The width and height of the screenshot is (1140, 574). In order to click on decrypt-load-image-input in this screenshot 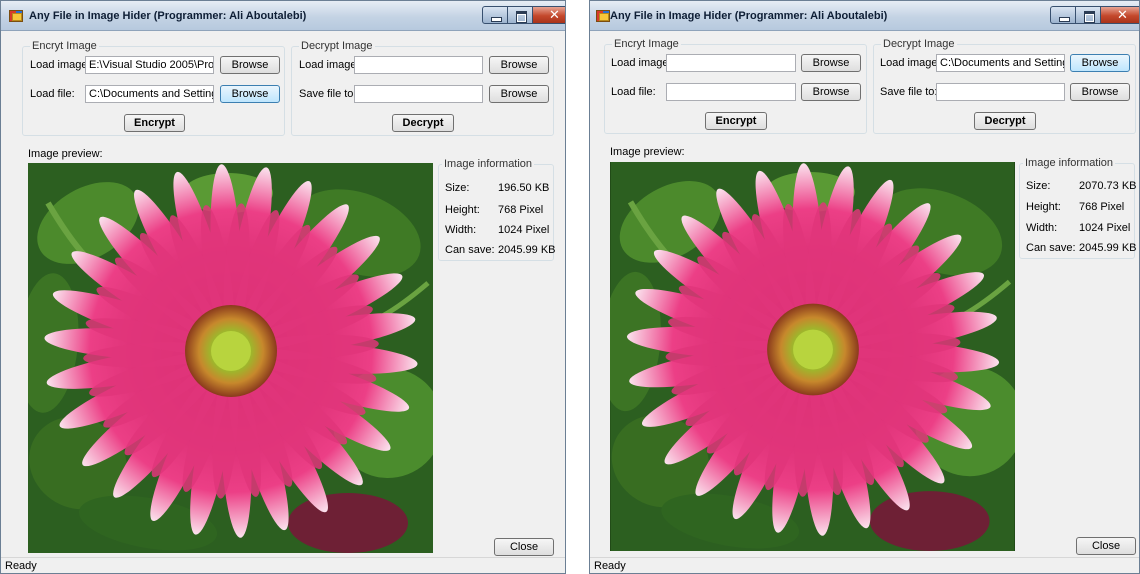, I will do `click(418, 65)`.